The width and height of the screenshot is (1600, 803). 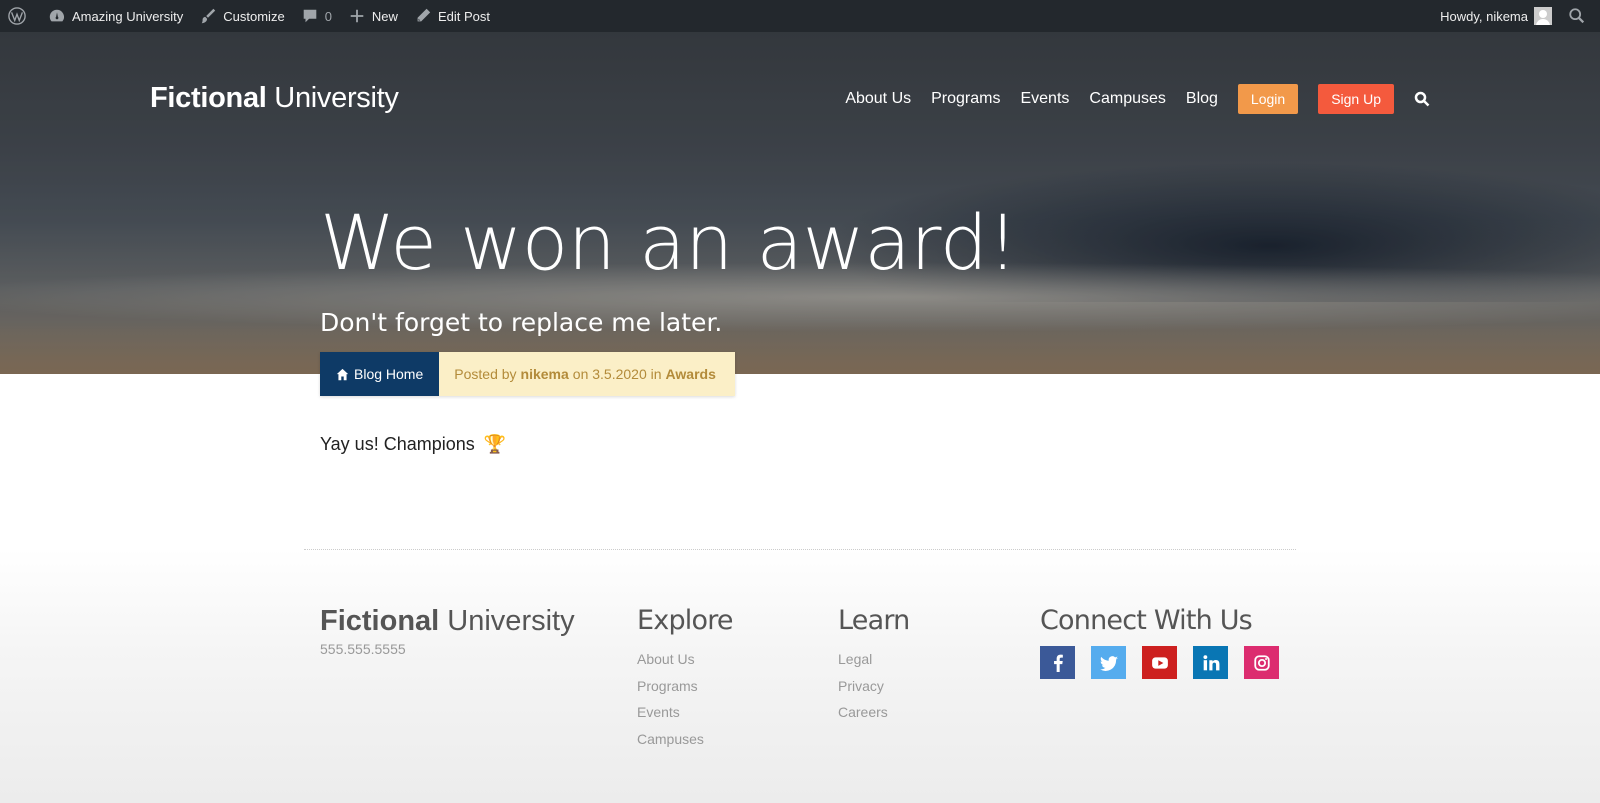 What do you see at coordinates (1159, 662) in the screenshot?
I see `youtube-icon` at bounding box center [1159, 662].